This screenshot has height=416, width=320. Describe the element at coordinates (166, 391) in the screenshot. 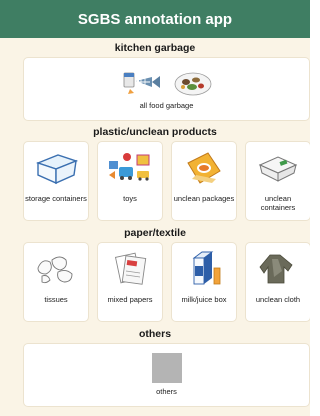

I see `category-label: others` at that location.